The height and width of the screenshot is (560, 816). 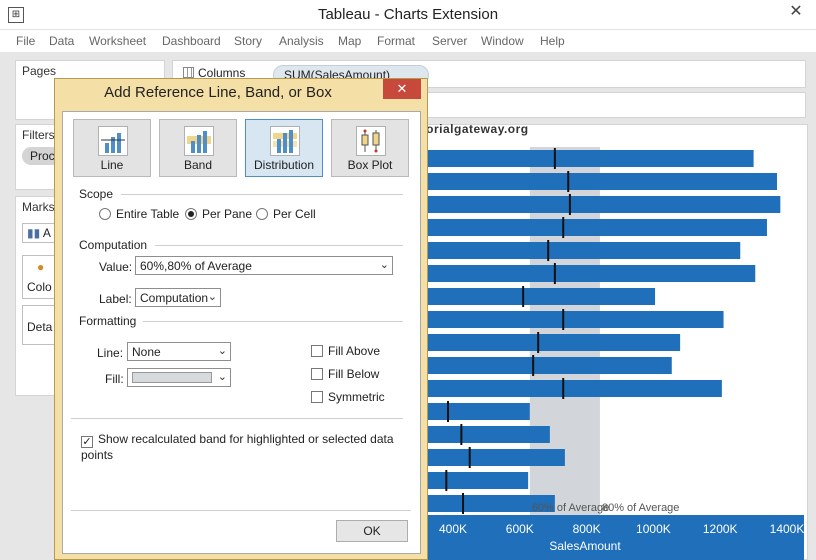 What do you see at coordinates (96, 194) in the screenshot?
I see `scope-section-label: Scope` at bounding box center [96, 194].